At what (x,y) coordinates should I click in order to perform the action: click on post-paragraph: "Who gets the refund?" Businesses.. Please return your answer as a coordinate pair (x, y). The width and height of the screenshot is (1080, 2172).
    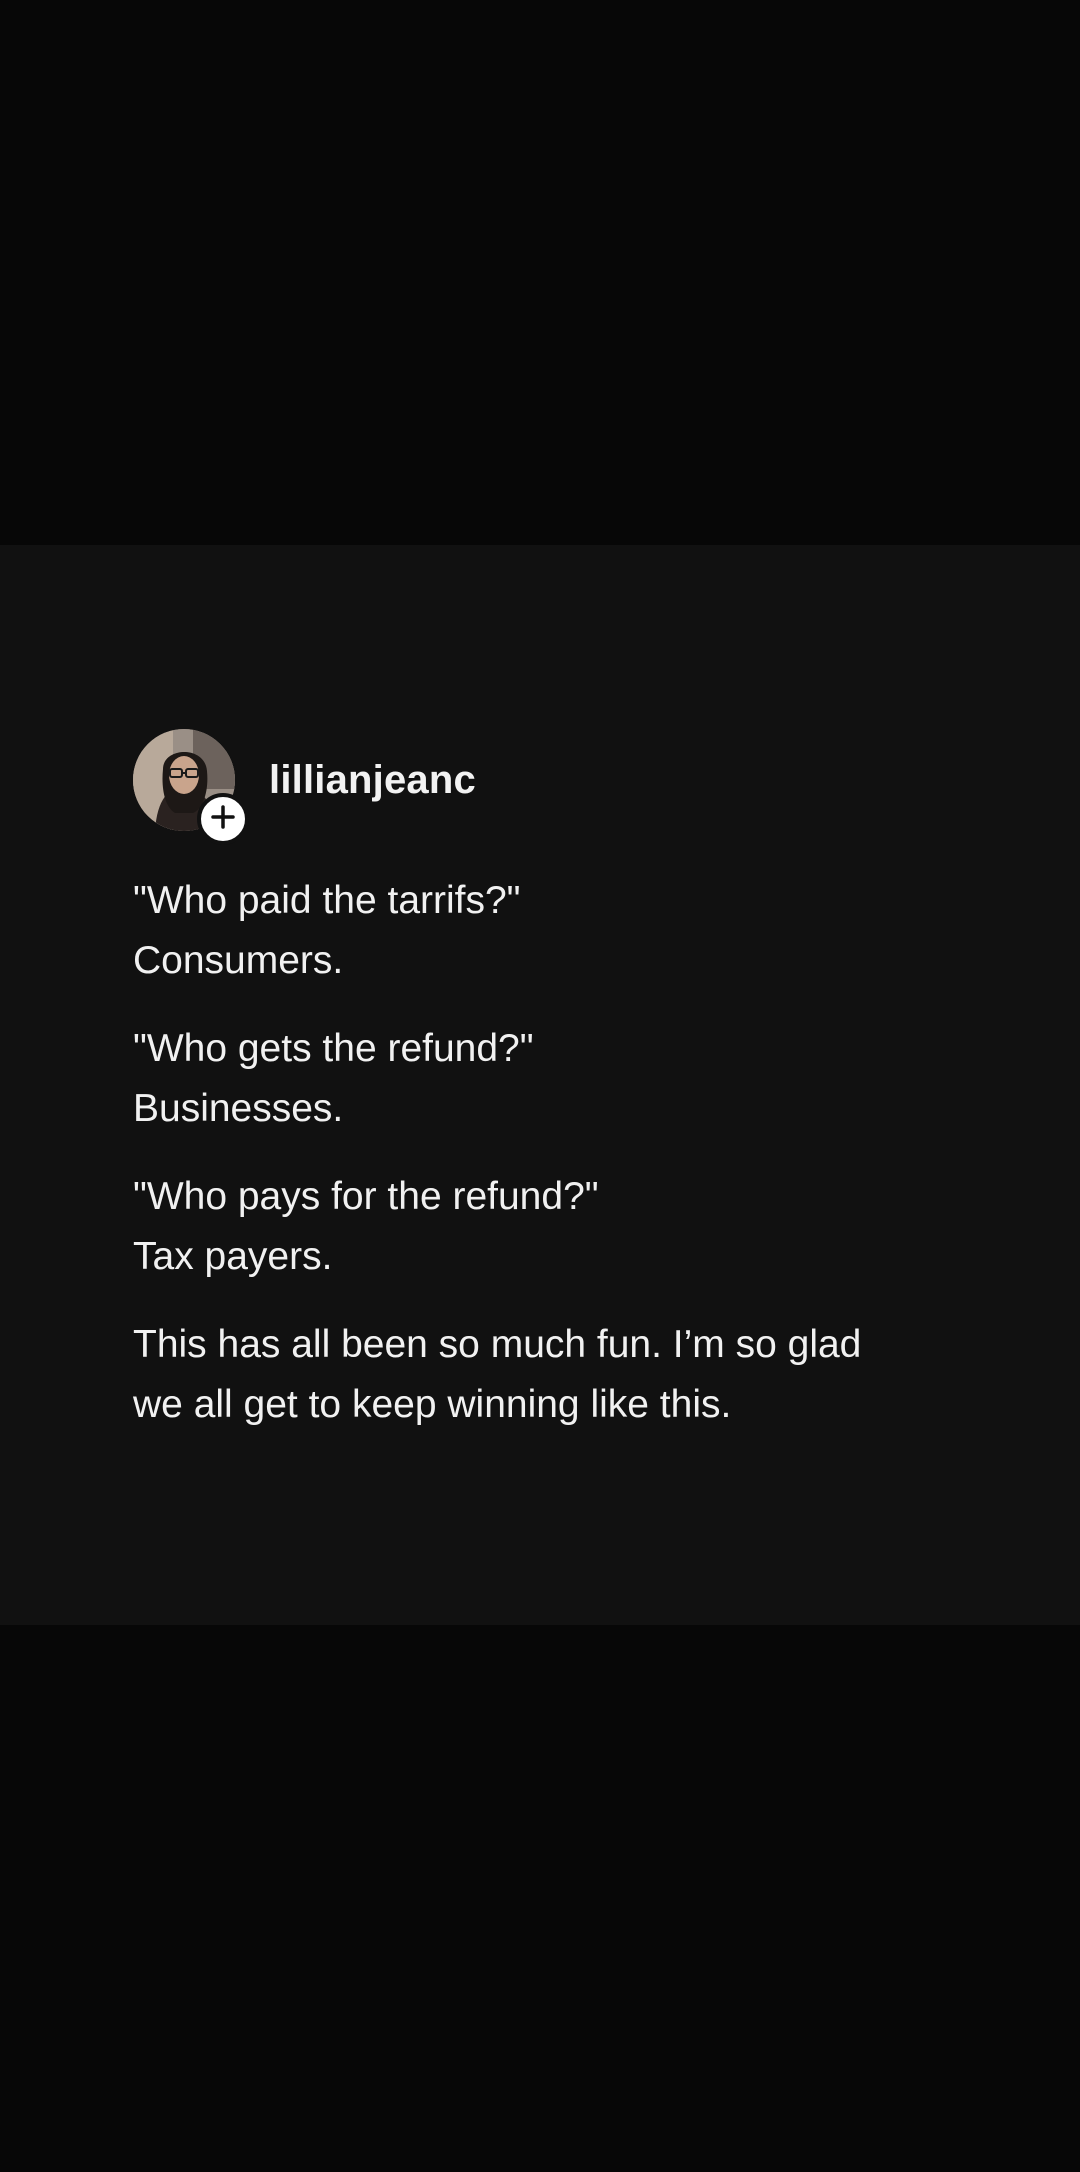
    Looking at the image, I should click on (553, 1079).